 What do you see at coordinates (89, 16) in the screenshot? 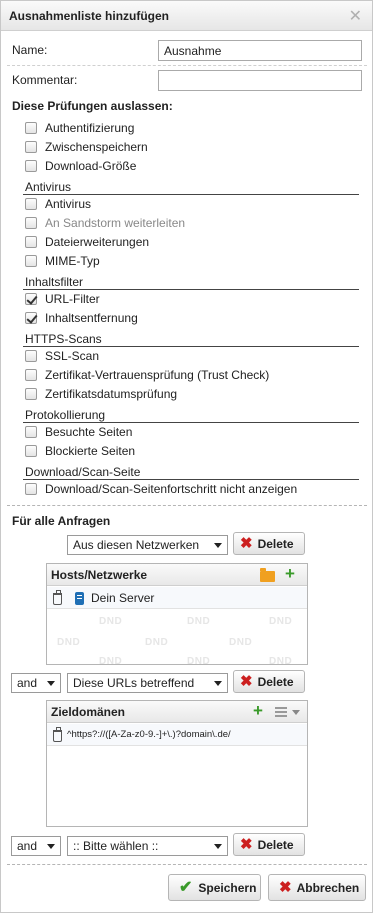
I see `dialog-title: Ausnahmenliste hinzufügen` at bounding box center [89, 16].